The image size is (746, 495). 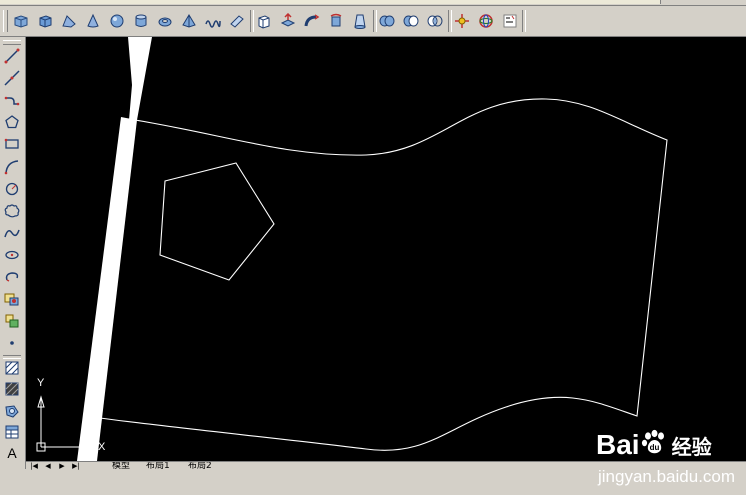 I want to click on pyramid-icon, so click(x=189, y=21).